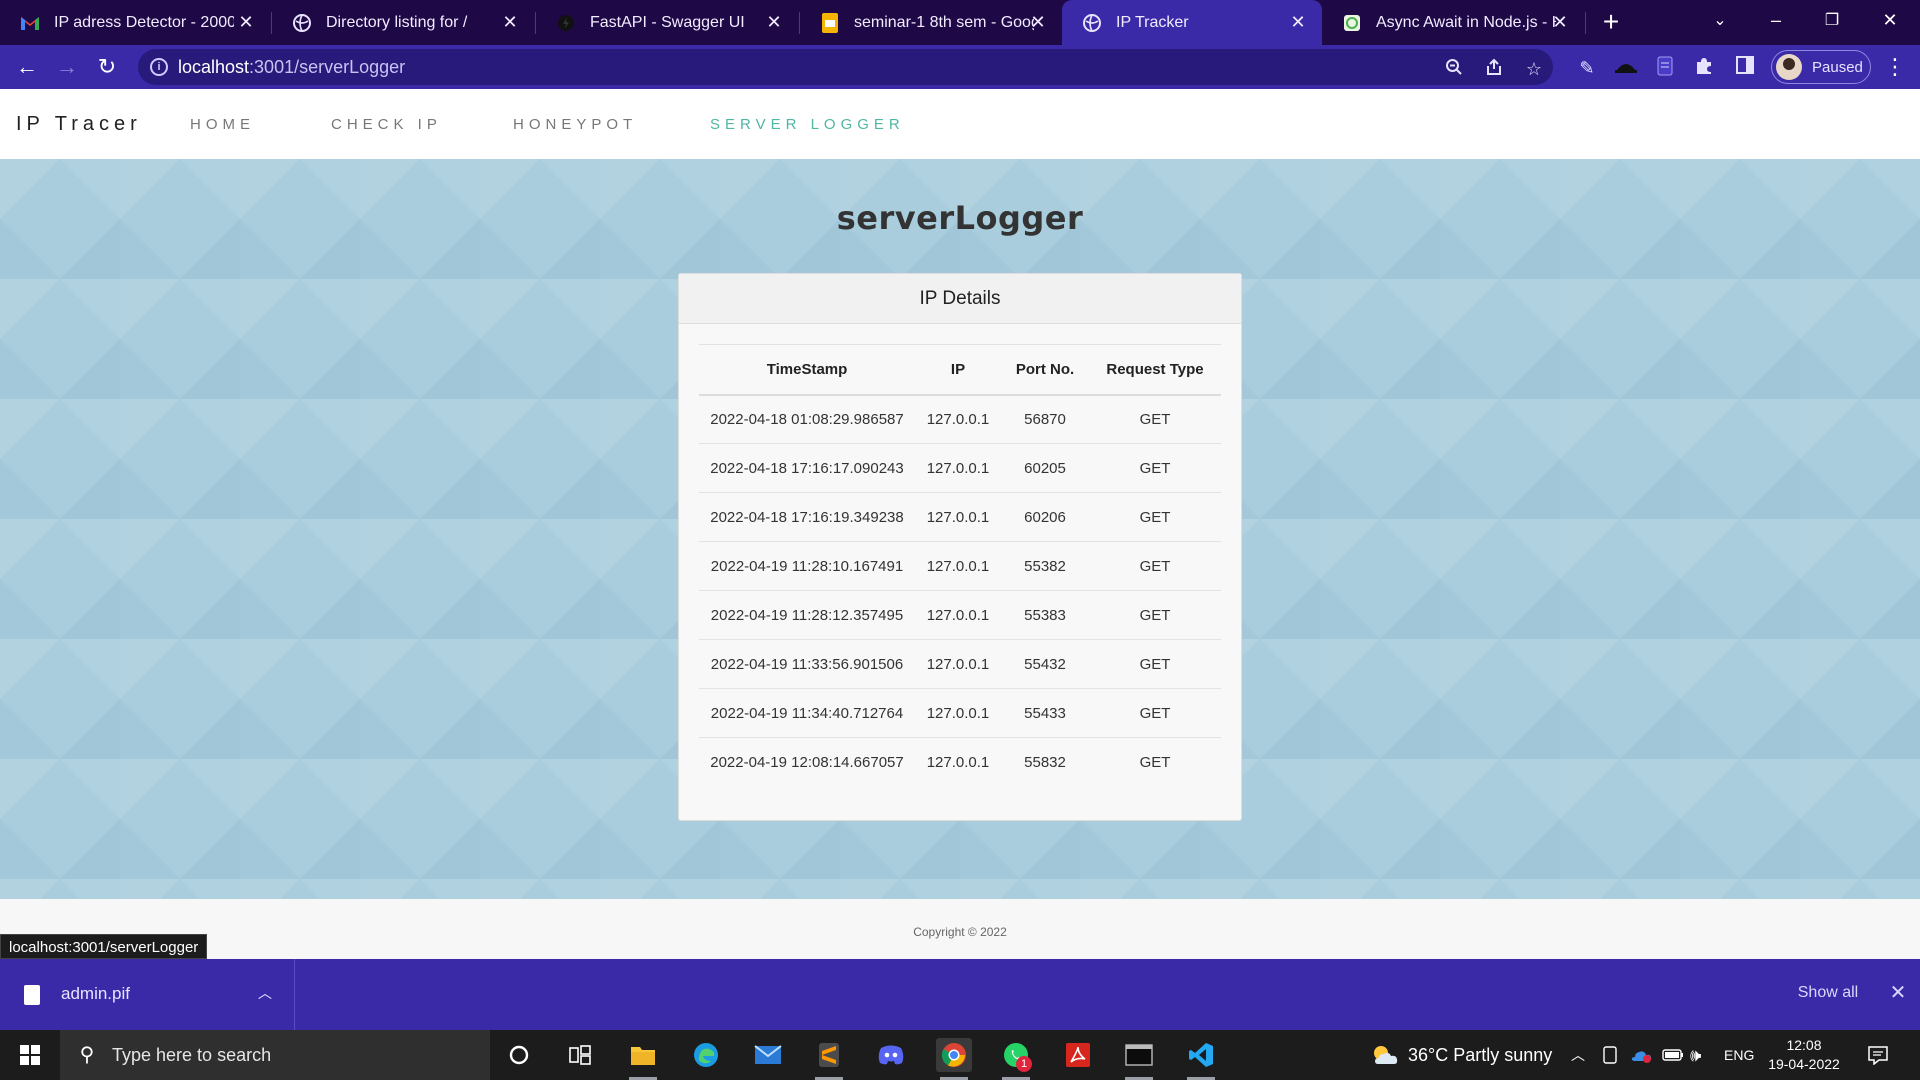 This screenshot has height=1080, width=1920. I want to click on reload-icon: ↻, so click(107, 67).